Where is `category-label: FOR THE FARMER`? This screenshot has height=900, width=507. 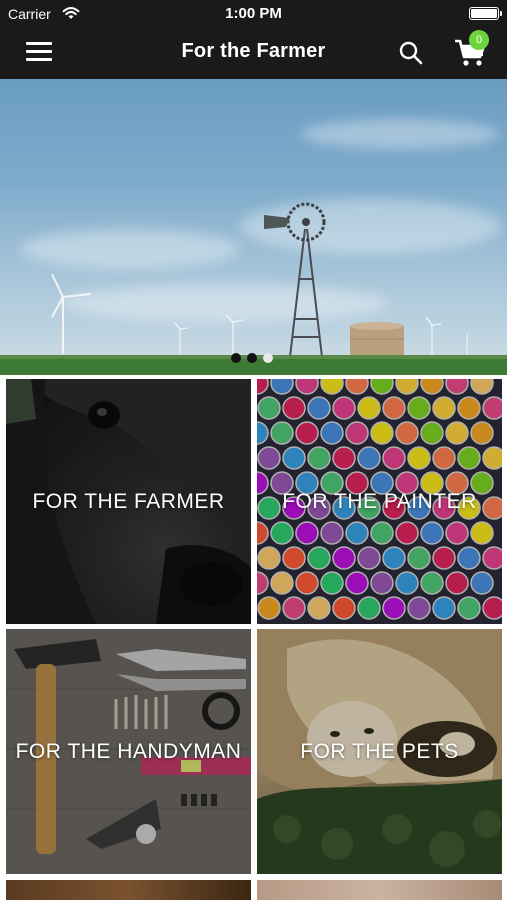
category-label: FOR THE FARMER is located at coordinates (128, 501).